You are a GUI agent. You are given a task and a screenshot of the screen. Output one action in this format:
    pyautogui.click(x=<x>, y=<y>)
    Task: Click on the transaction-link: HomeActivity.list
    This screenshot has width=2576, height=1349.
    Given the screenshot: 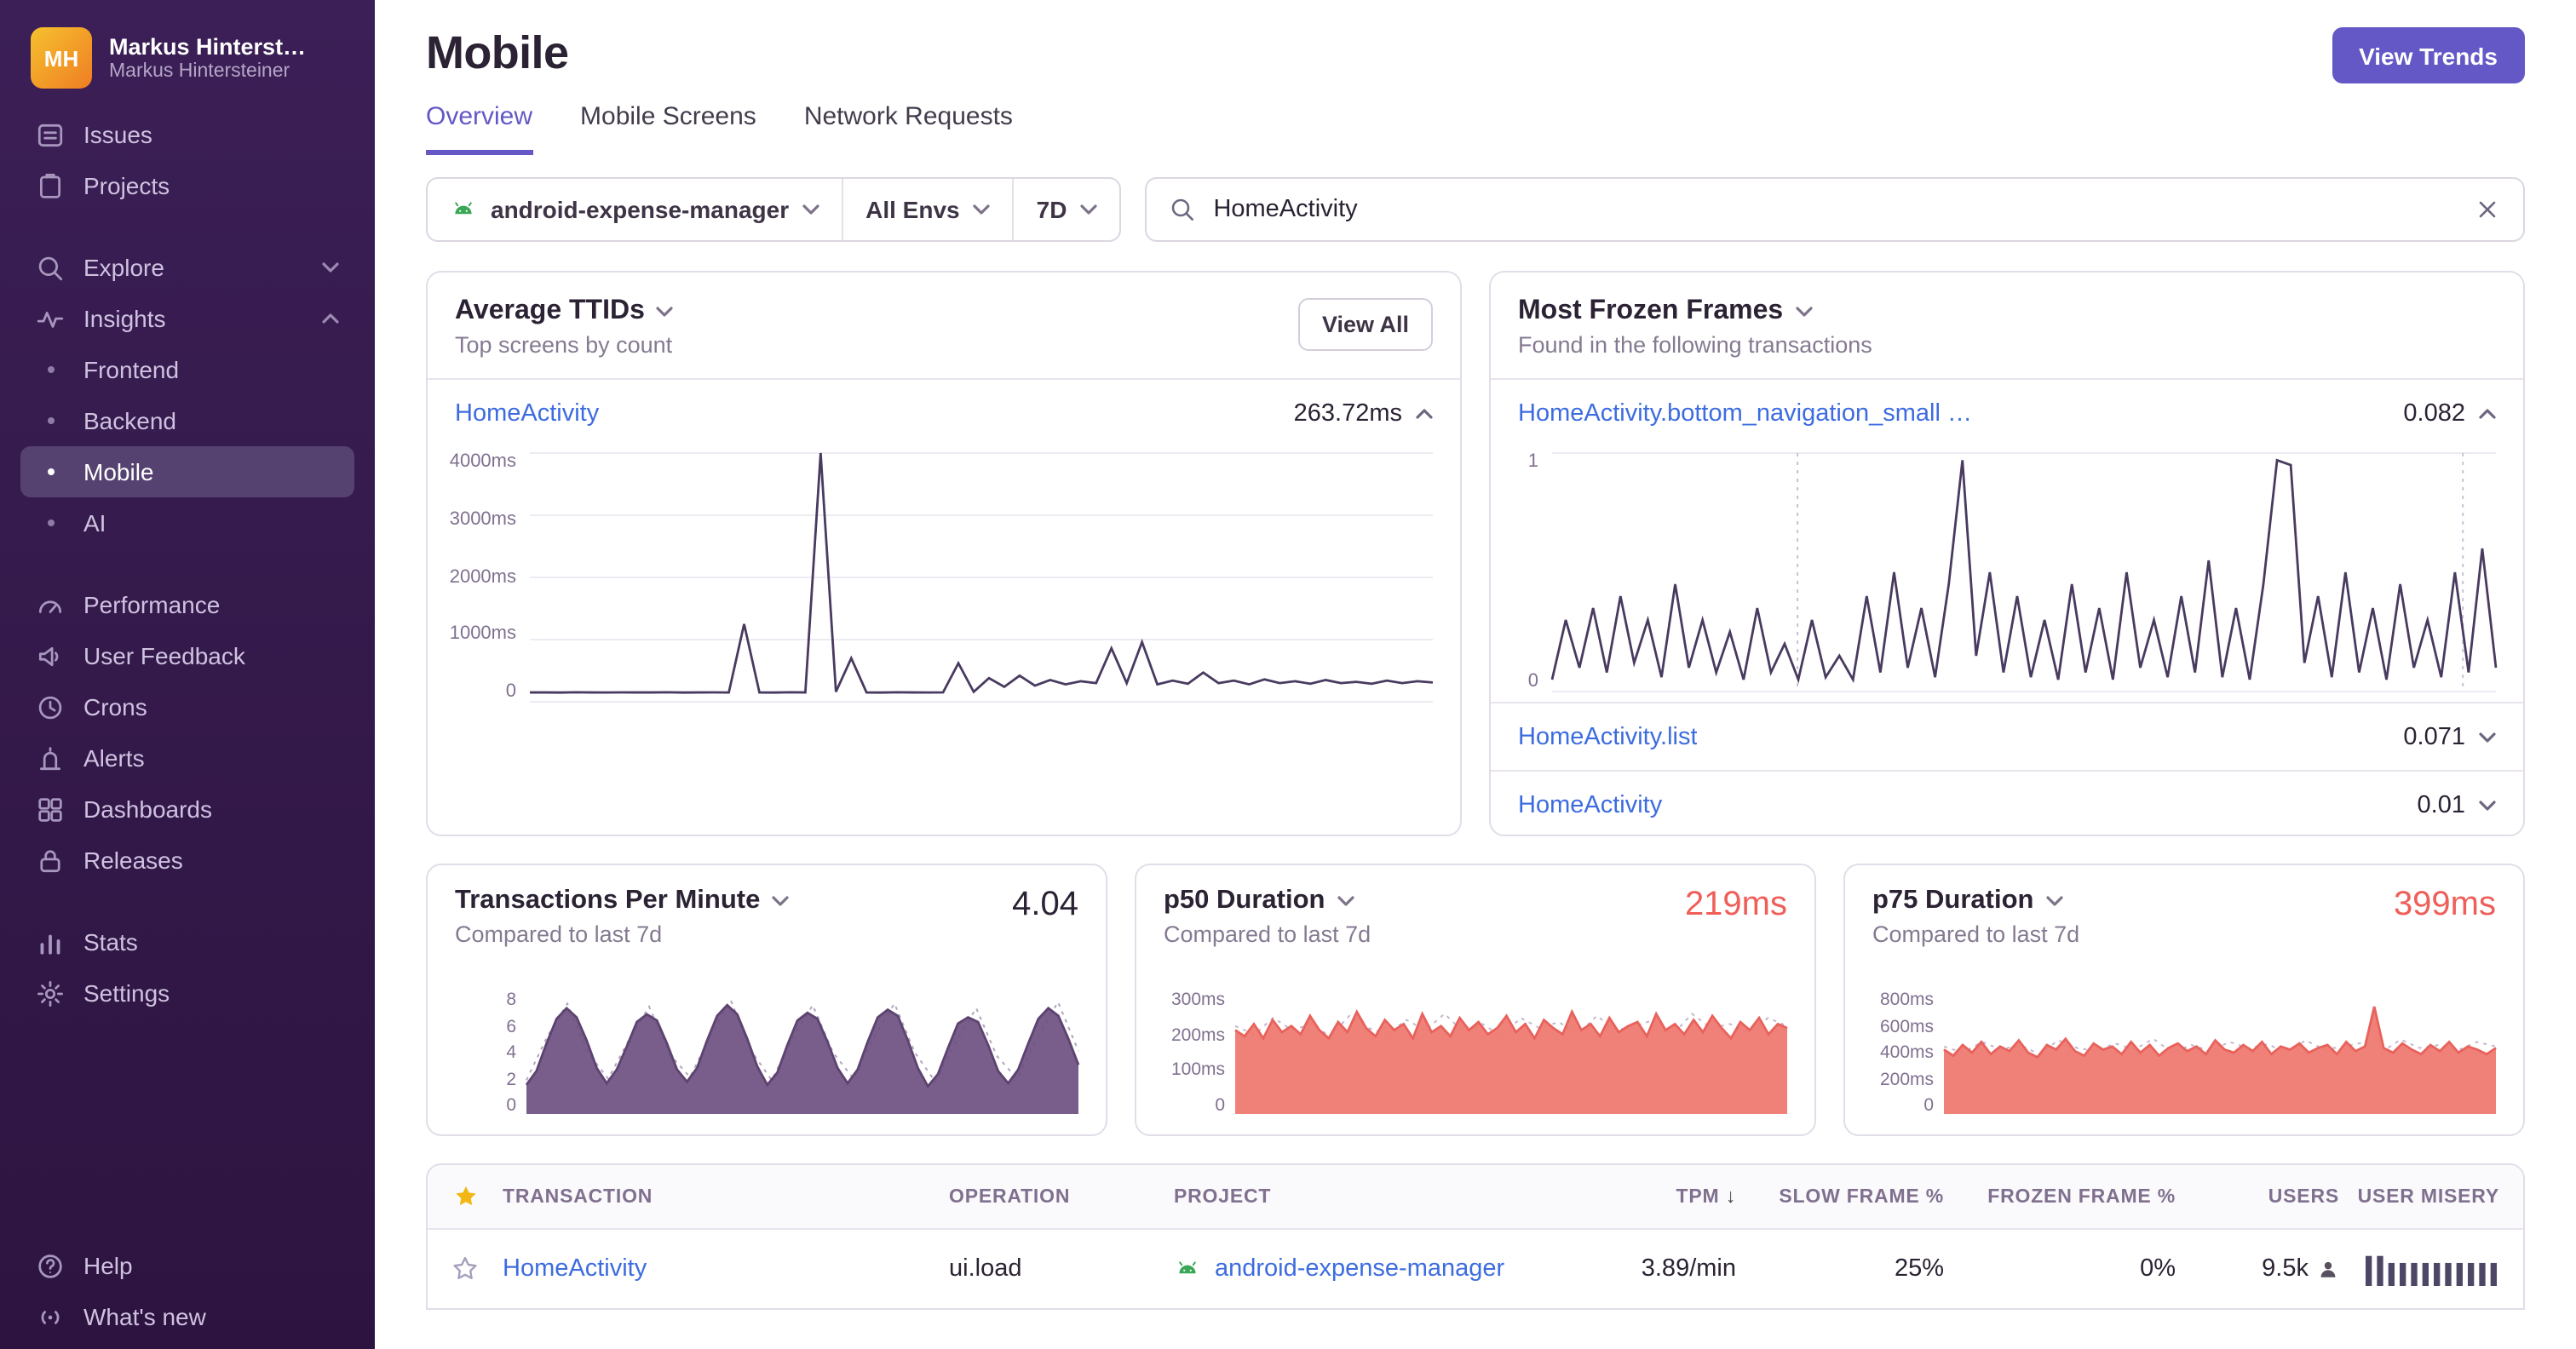 What is the action you would take?
    pyautogui.click(x=1608, y=737)
    